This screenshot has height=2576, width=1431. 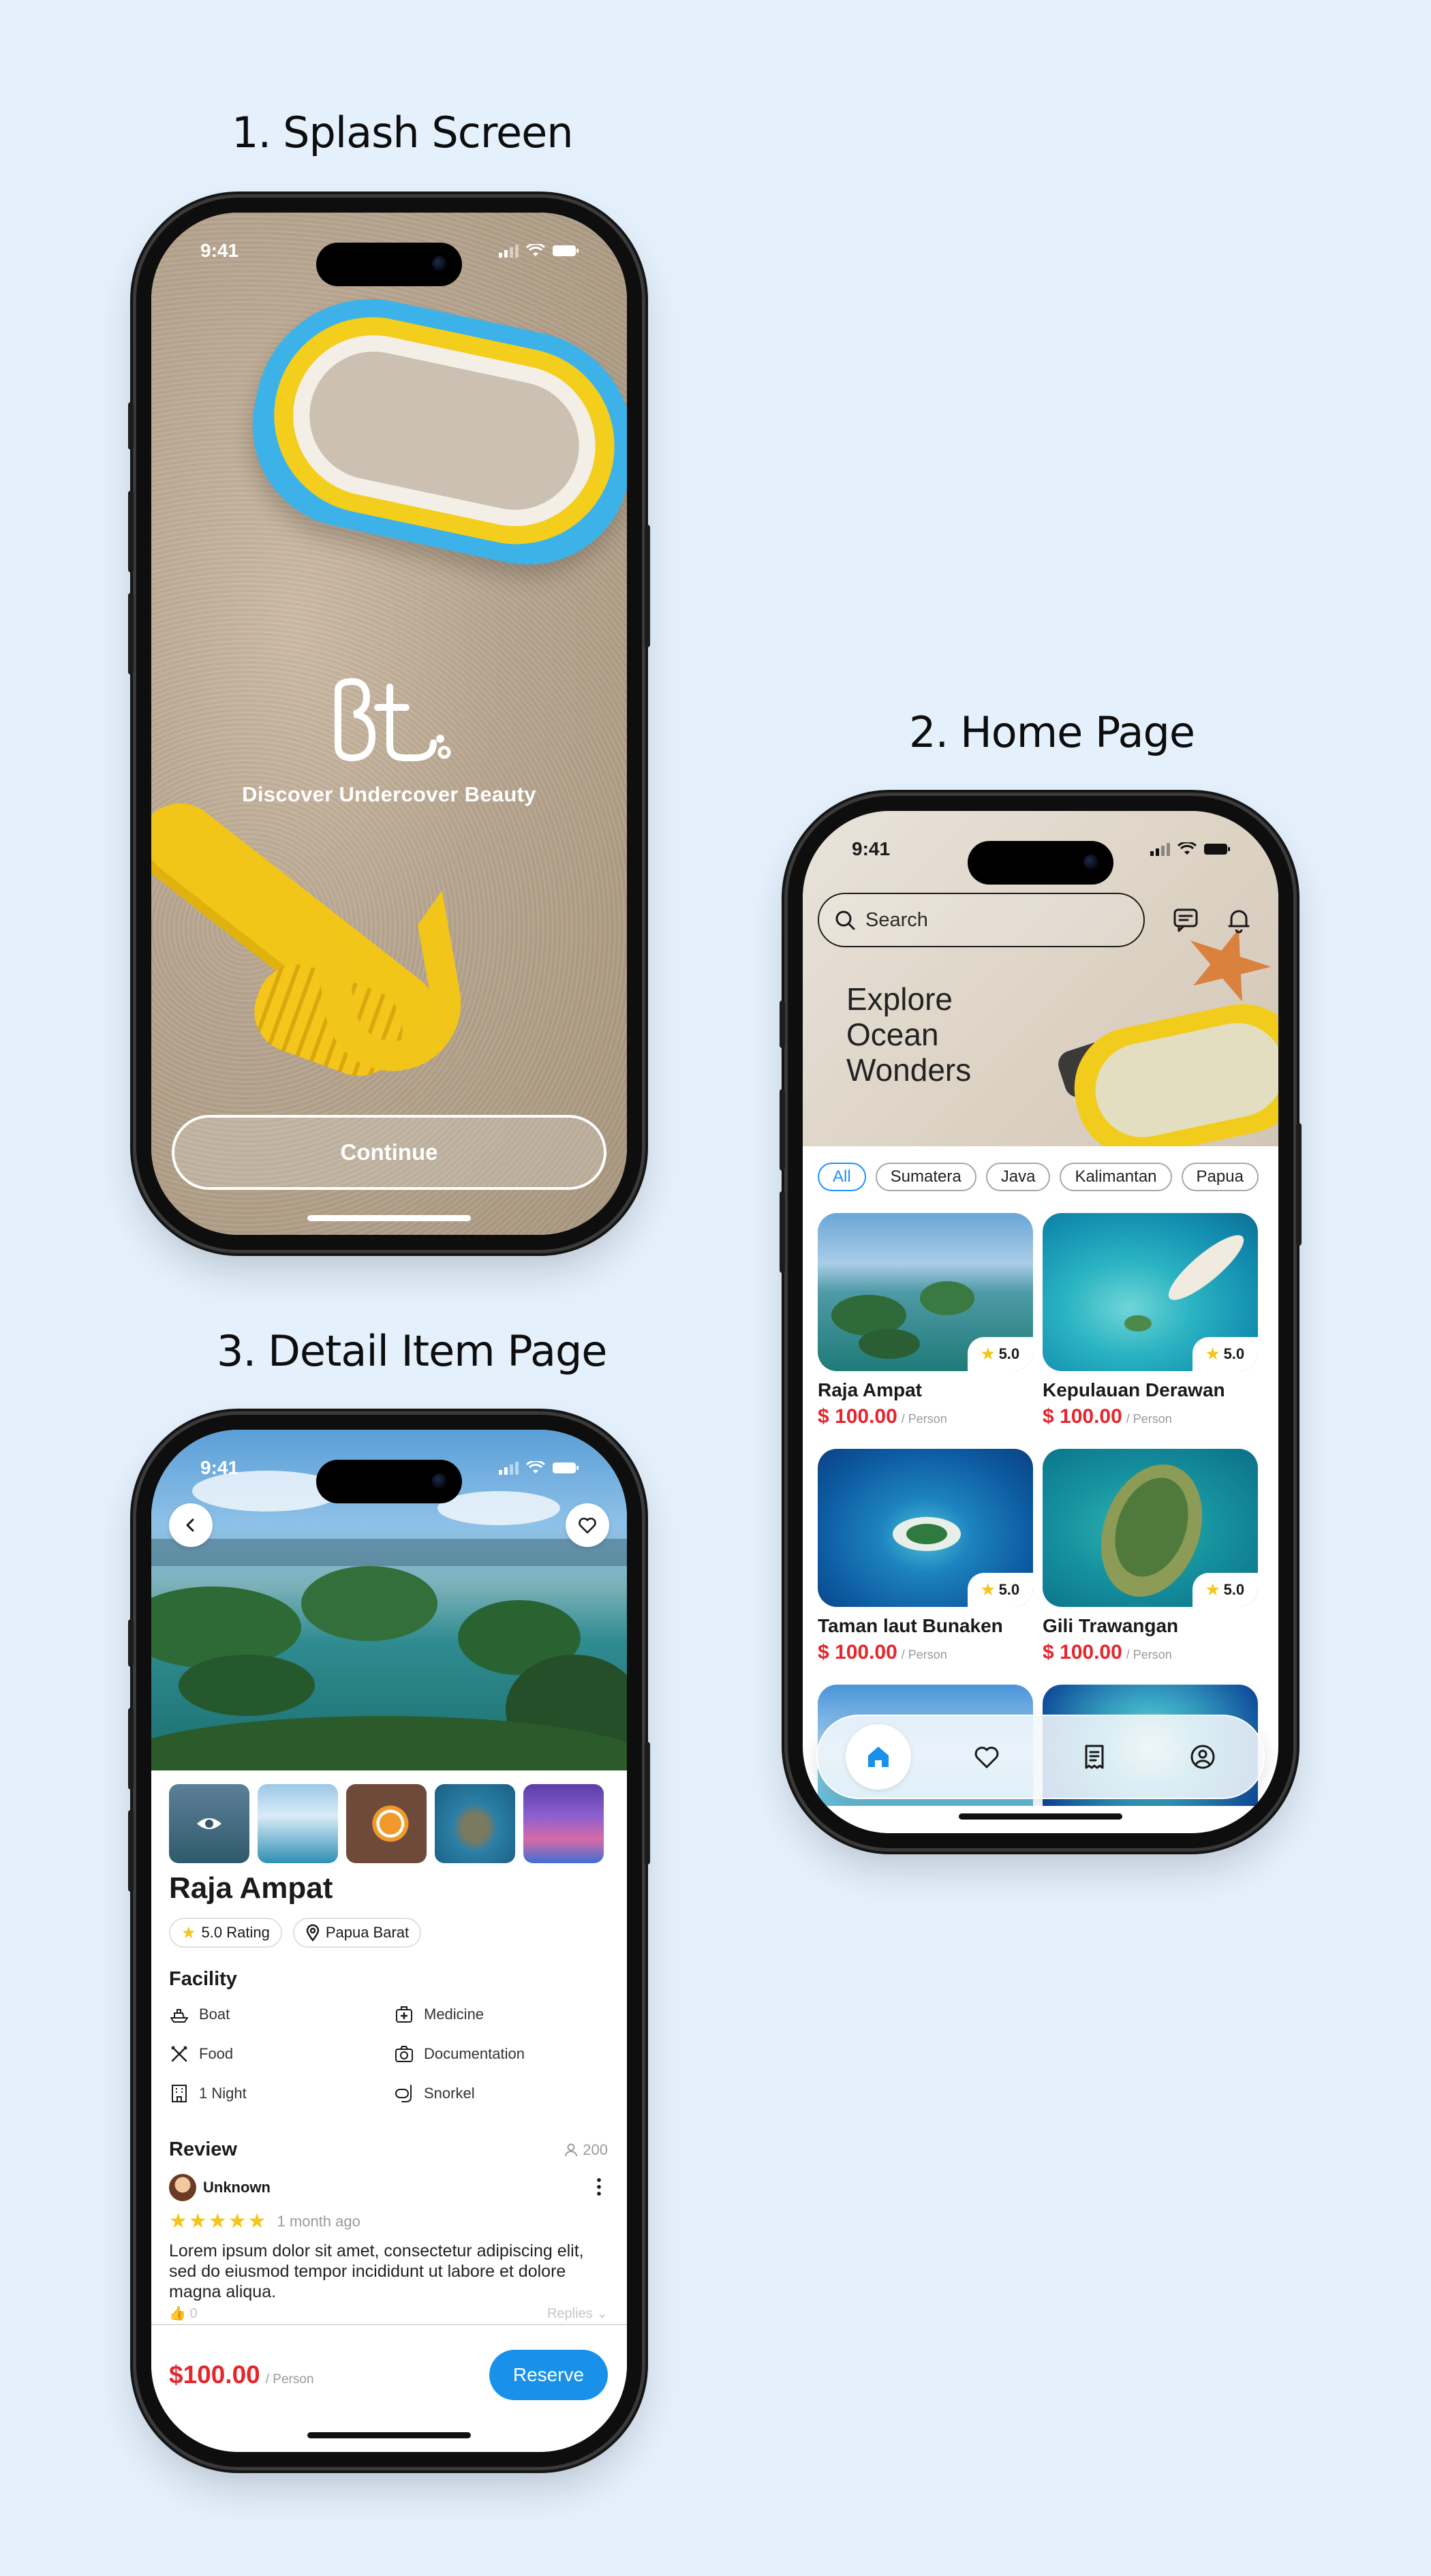 I want to click on hotel-icon, so click(x=179, y=2093).